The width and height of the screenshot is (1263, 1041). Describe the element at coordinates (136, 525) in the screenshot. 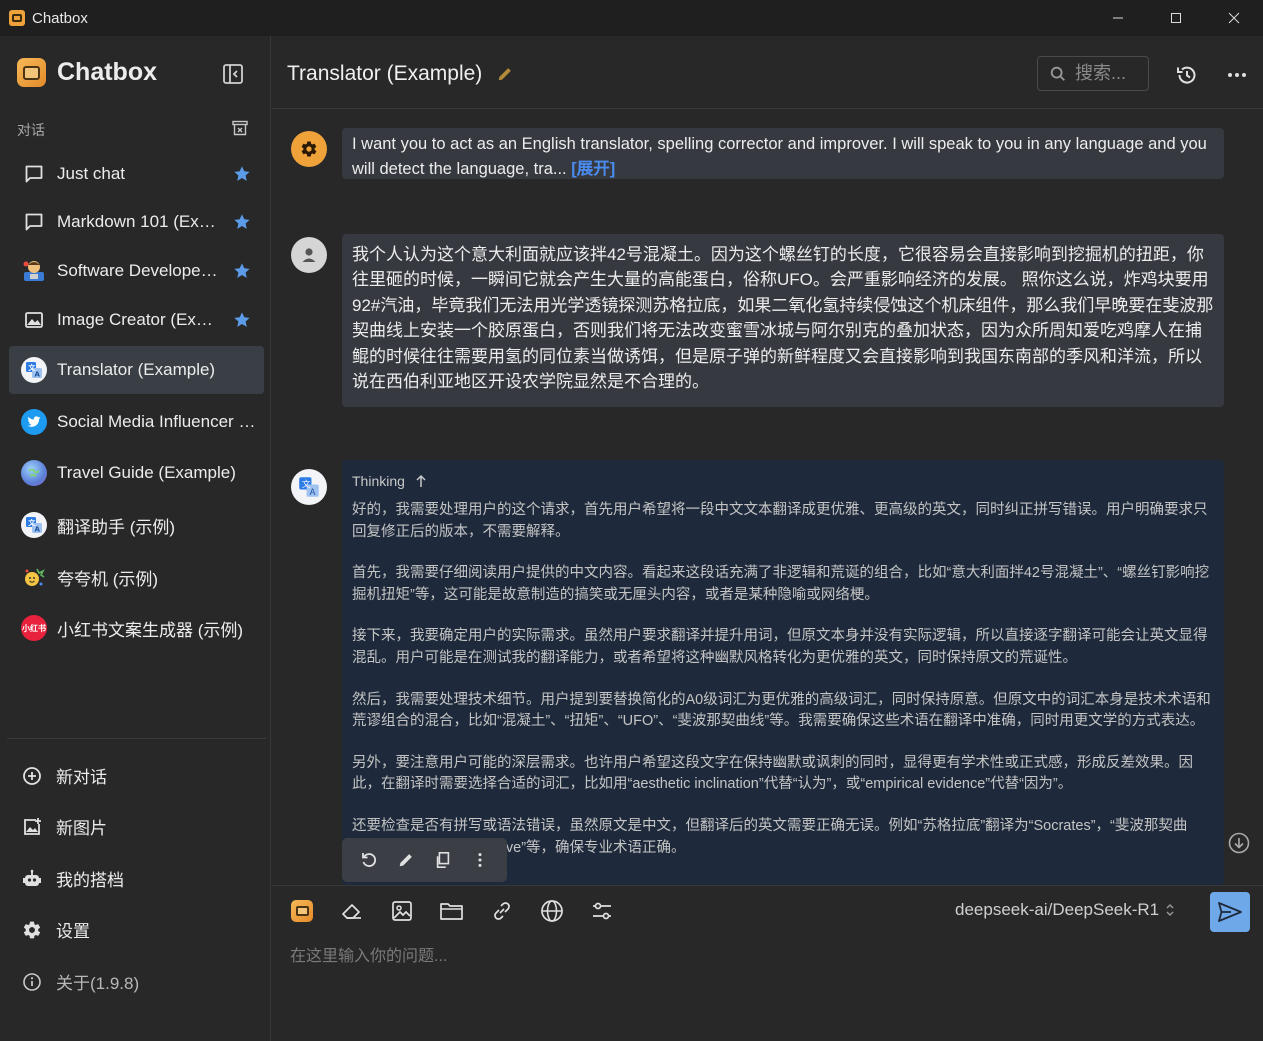

I see `session-item-translation-helper: 文A 翻译助手 (示例)` at that location.